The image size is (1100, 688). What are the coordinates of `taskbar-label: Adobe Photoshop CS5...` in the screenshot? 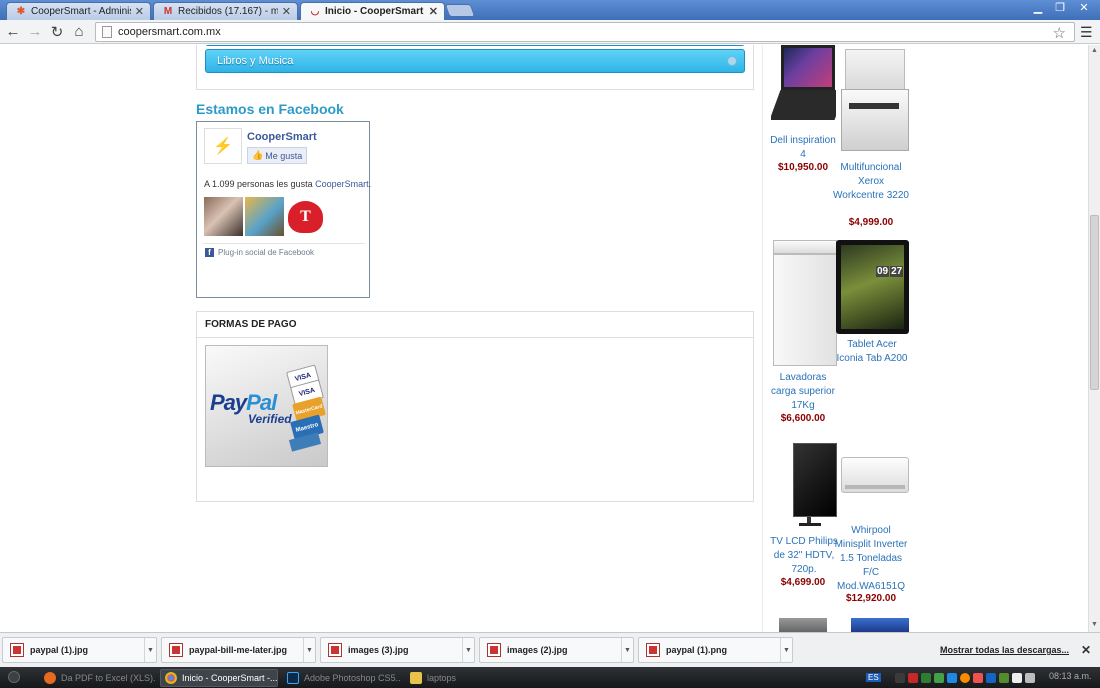 It's located at (352, 678).